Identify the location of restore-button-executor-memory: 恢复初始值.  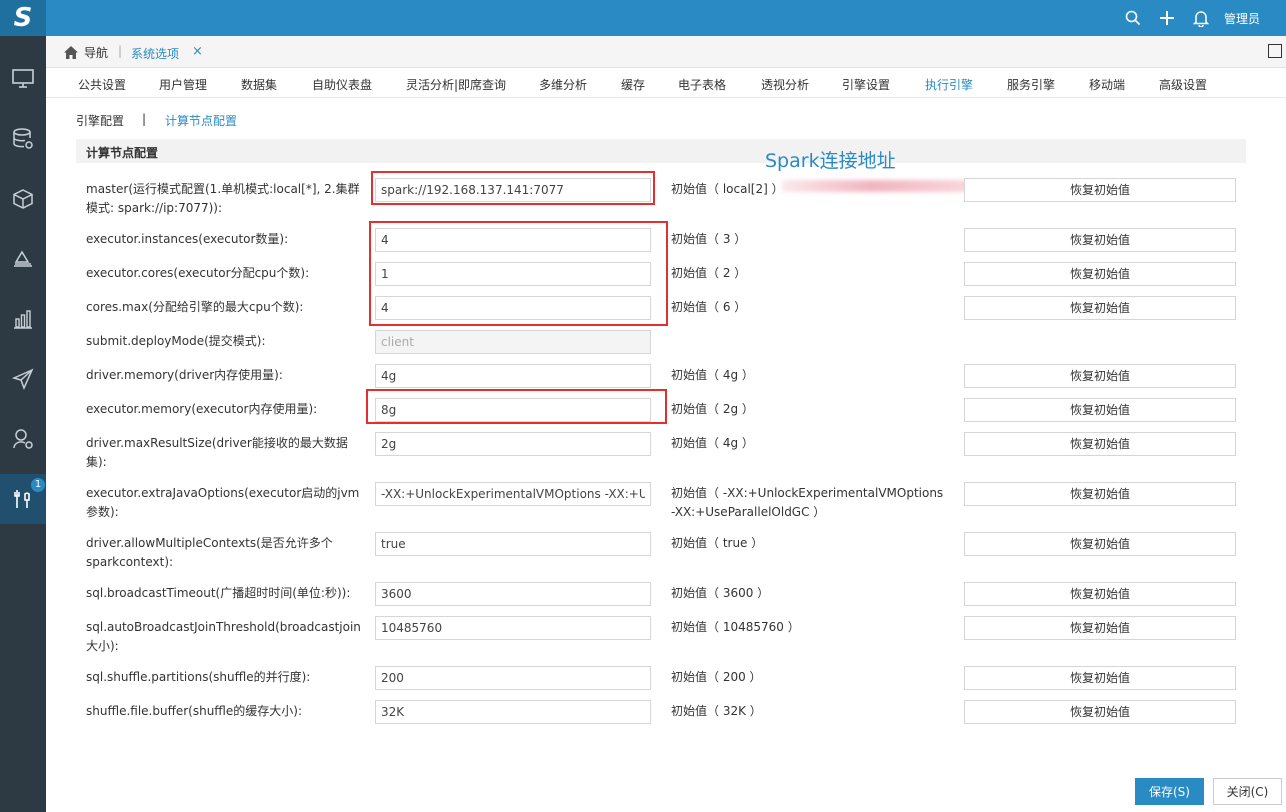
(1100, 410).